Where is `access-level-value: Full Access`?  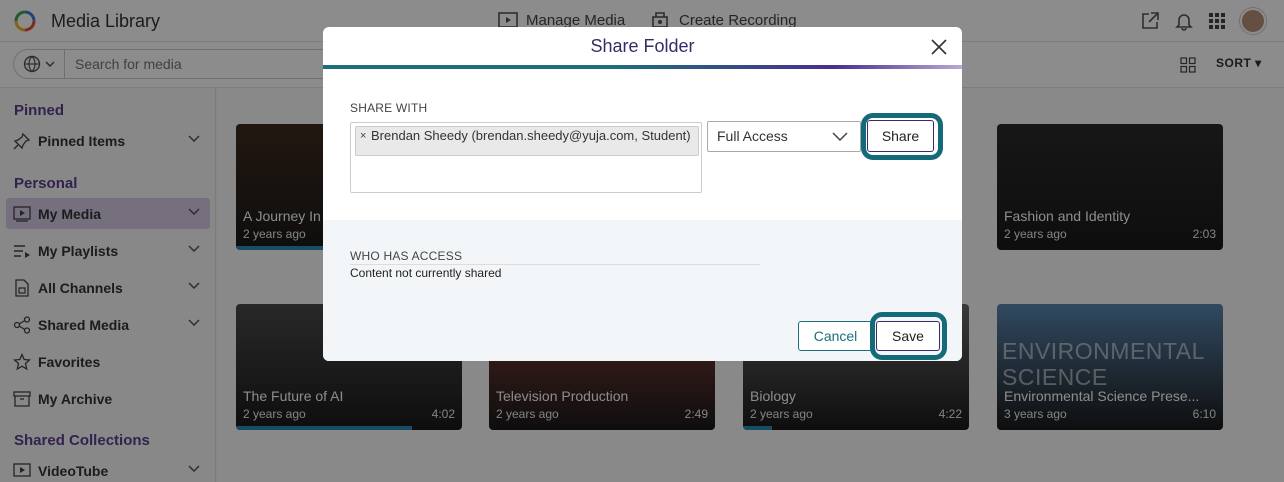
access-level-value: Full Access is located at coordinates (752, 136).